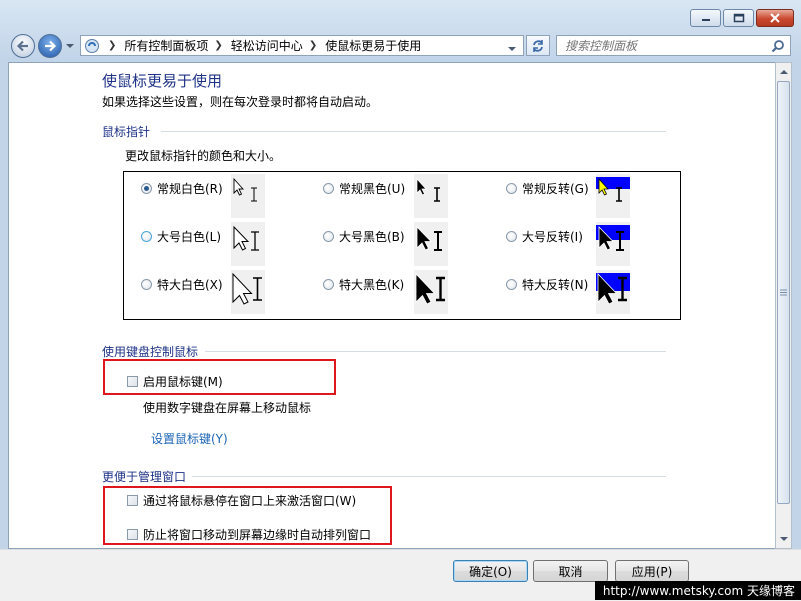 This screenshot has height=601, width=801. Describe the element at coordinates (431, 196) in the screenshot. I see `pointer-preview-regular-black` at that location.